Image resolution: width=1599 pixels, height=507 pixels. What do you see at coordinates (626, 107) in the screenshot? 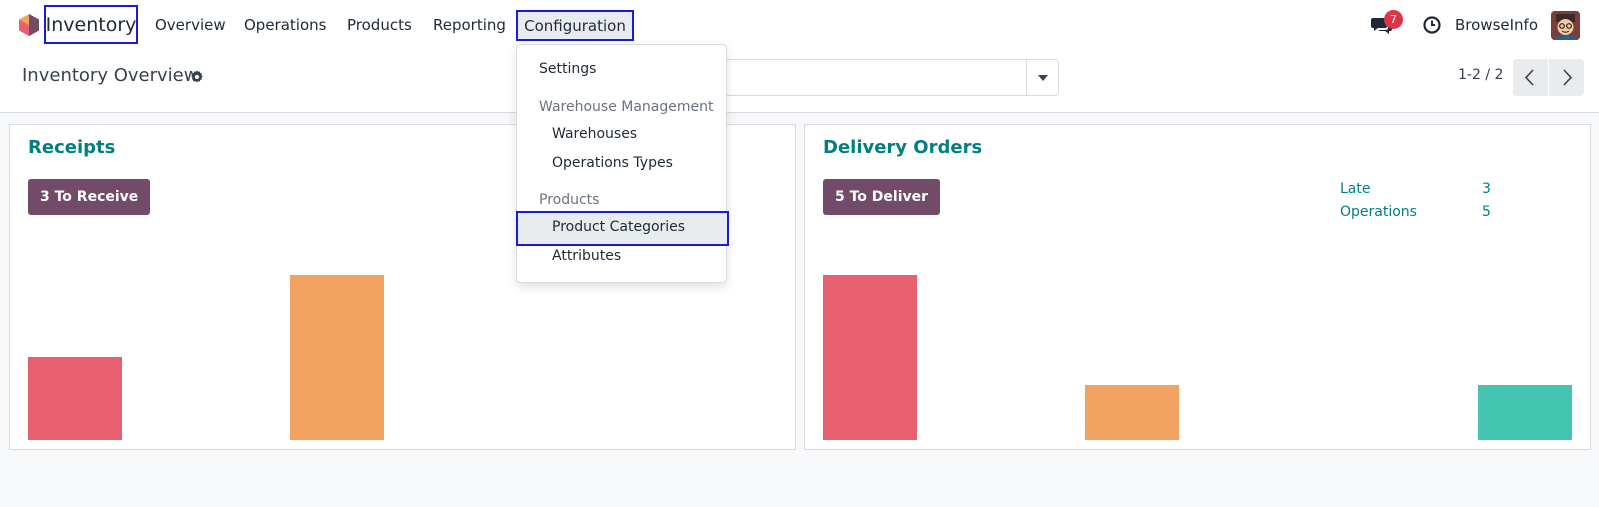
I see `section-warehouse-management: Warehouse Management` at bounding box center [626, 107].